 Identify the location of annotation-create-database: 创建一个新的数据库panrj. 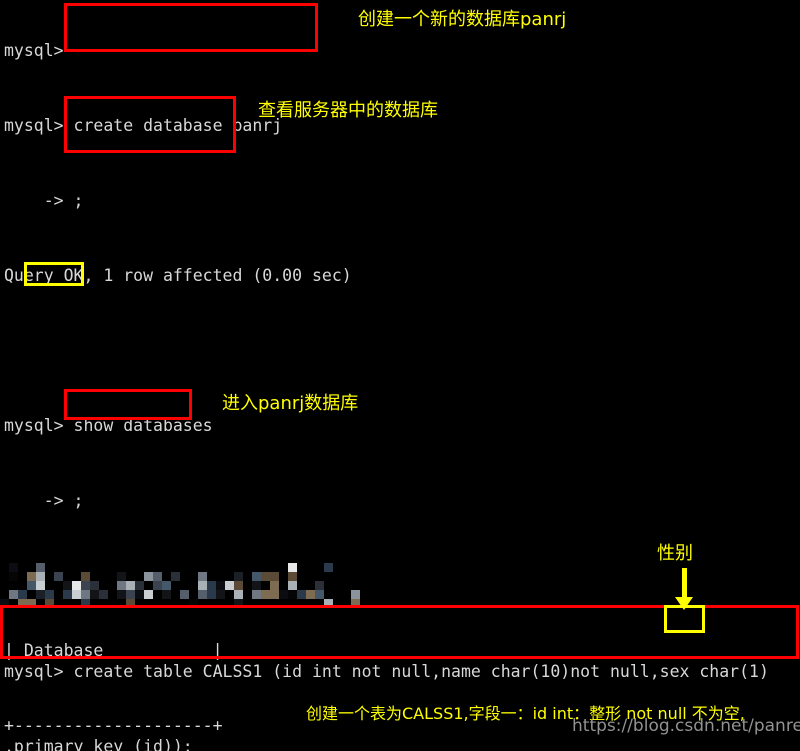
(462, 19).